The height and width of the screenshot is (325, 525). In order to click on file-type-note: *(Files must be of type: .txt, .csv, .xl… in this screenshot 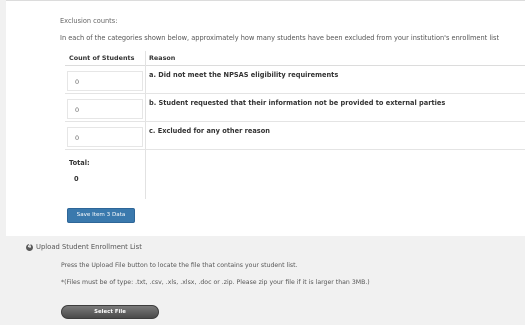, I will do `click(215, 282)`.